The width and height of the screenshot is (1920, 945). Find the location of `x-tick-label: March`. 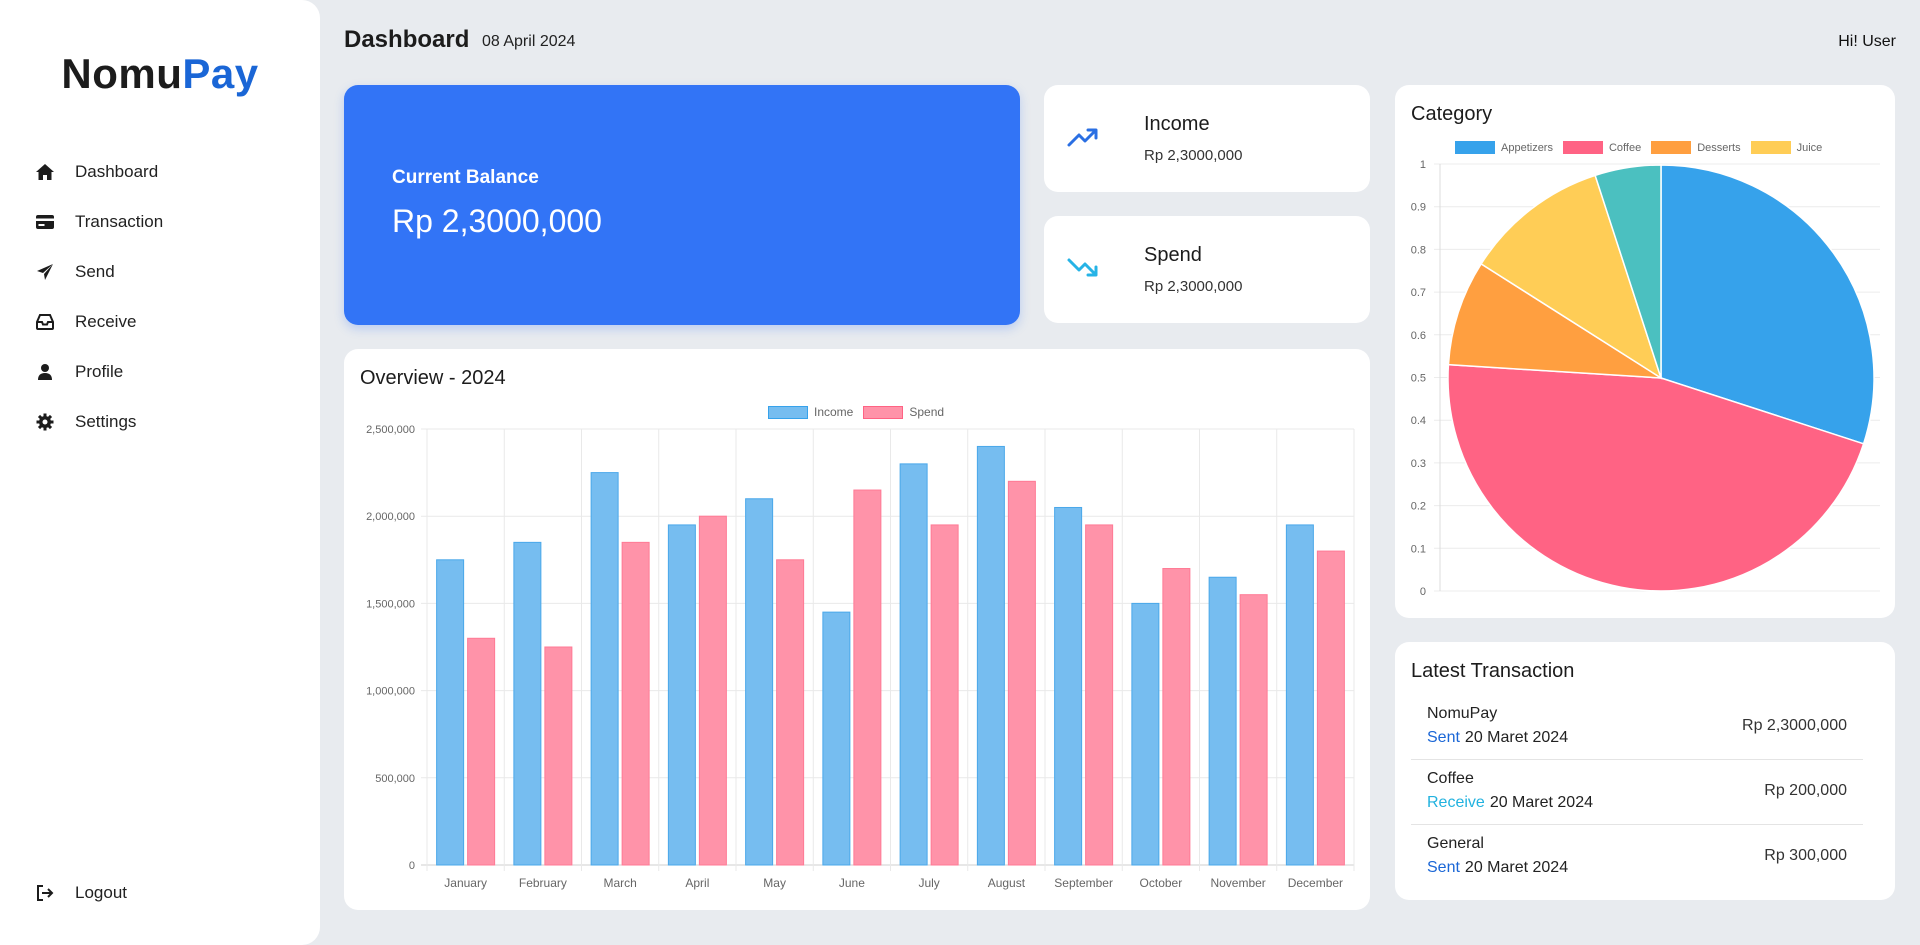

x-tick-label: March is located at coordinates (619, 883).